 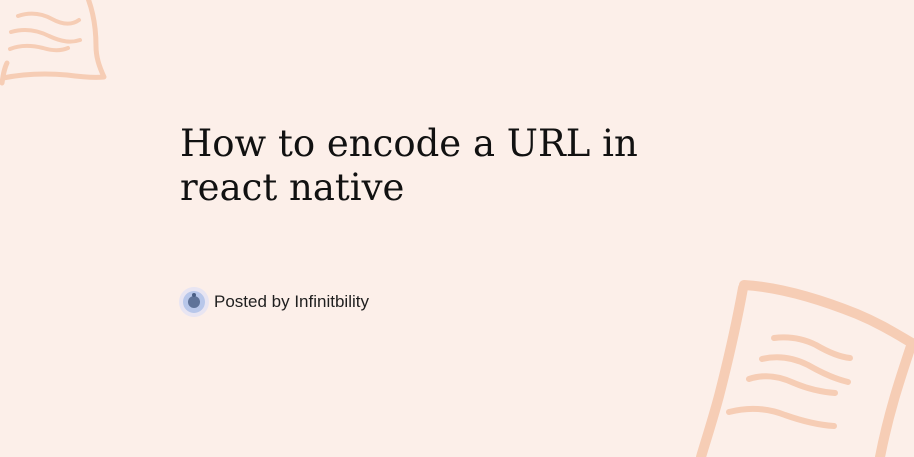 I want to click on paper-note-doodle-icon, so click(x=805, y=368).